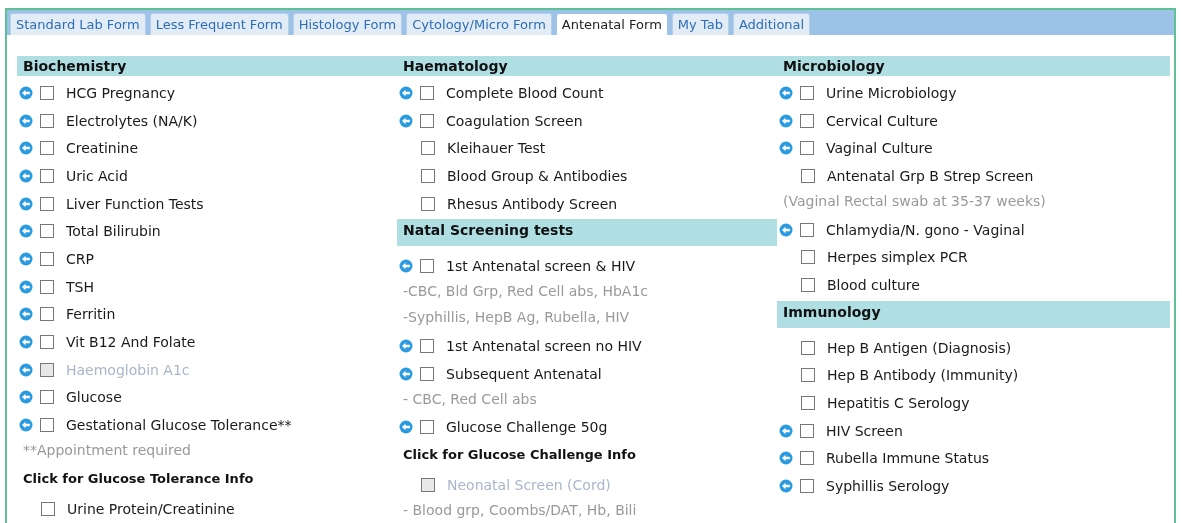 This screenshot has width=1182, height=523. What do you see at coordinates (135, 203) in the screenshot?
I see `test-label: Liver Function Tests` at bounding box center [135, 203].